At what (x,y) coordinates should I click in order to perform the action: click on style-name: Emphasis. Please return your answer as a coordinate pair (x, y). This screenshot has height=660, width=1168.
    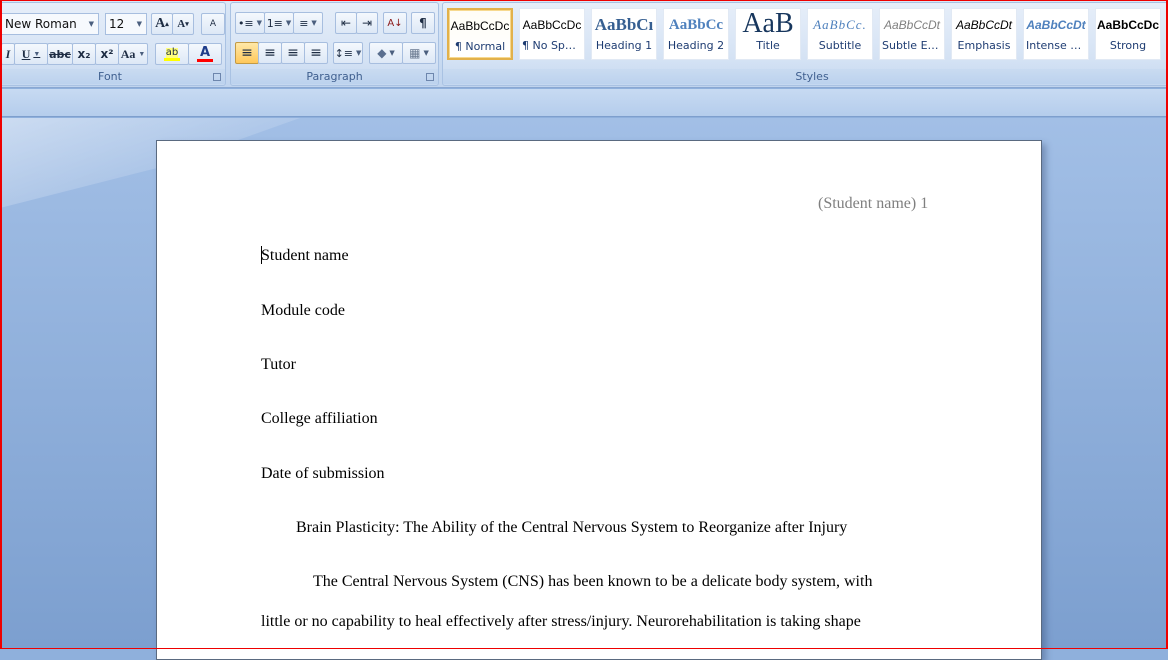
    Looking at the image, I should click on (984, 45).